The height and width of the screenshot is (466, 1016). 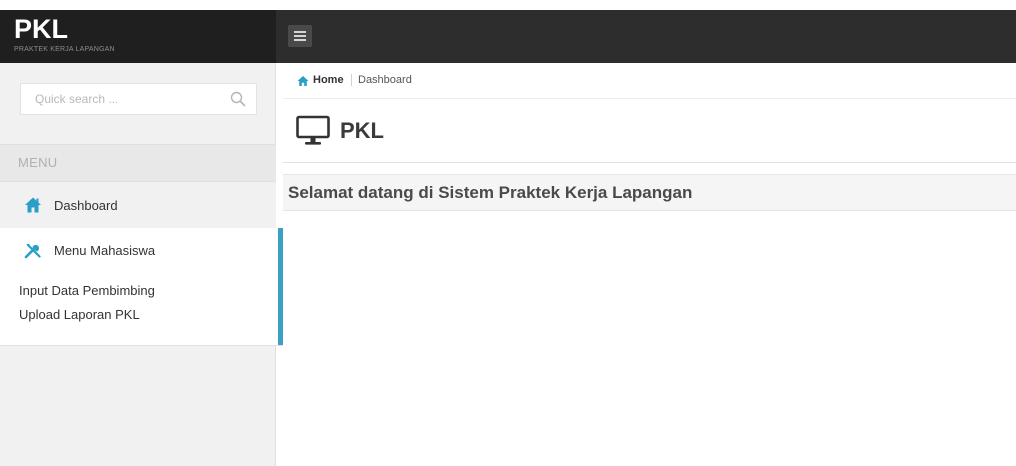 I want to click on breadcrumb: Home Dashboard, so click(x=649, y=81).